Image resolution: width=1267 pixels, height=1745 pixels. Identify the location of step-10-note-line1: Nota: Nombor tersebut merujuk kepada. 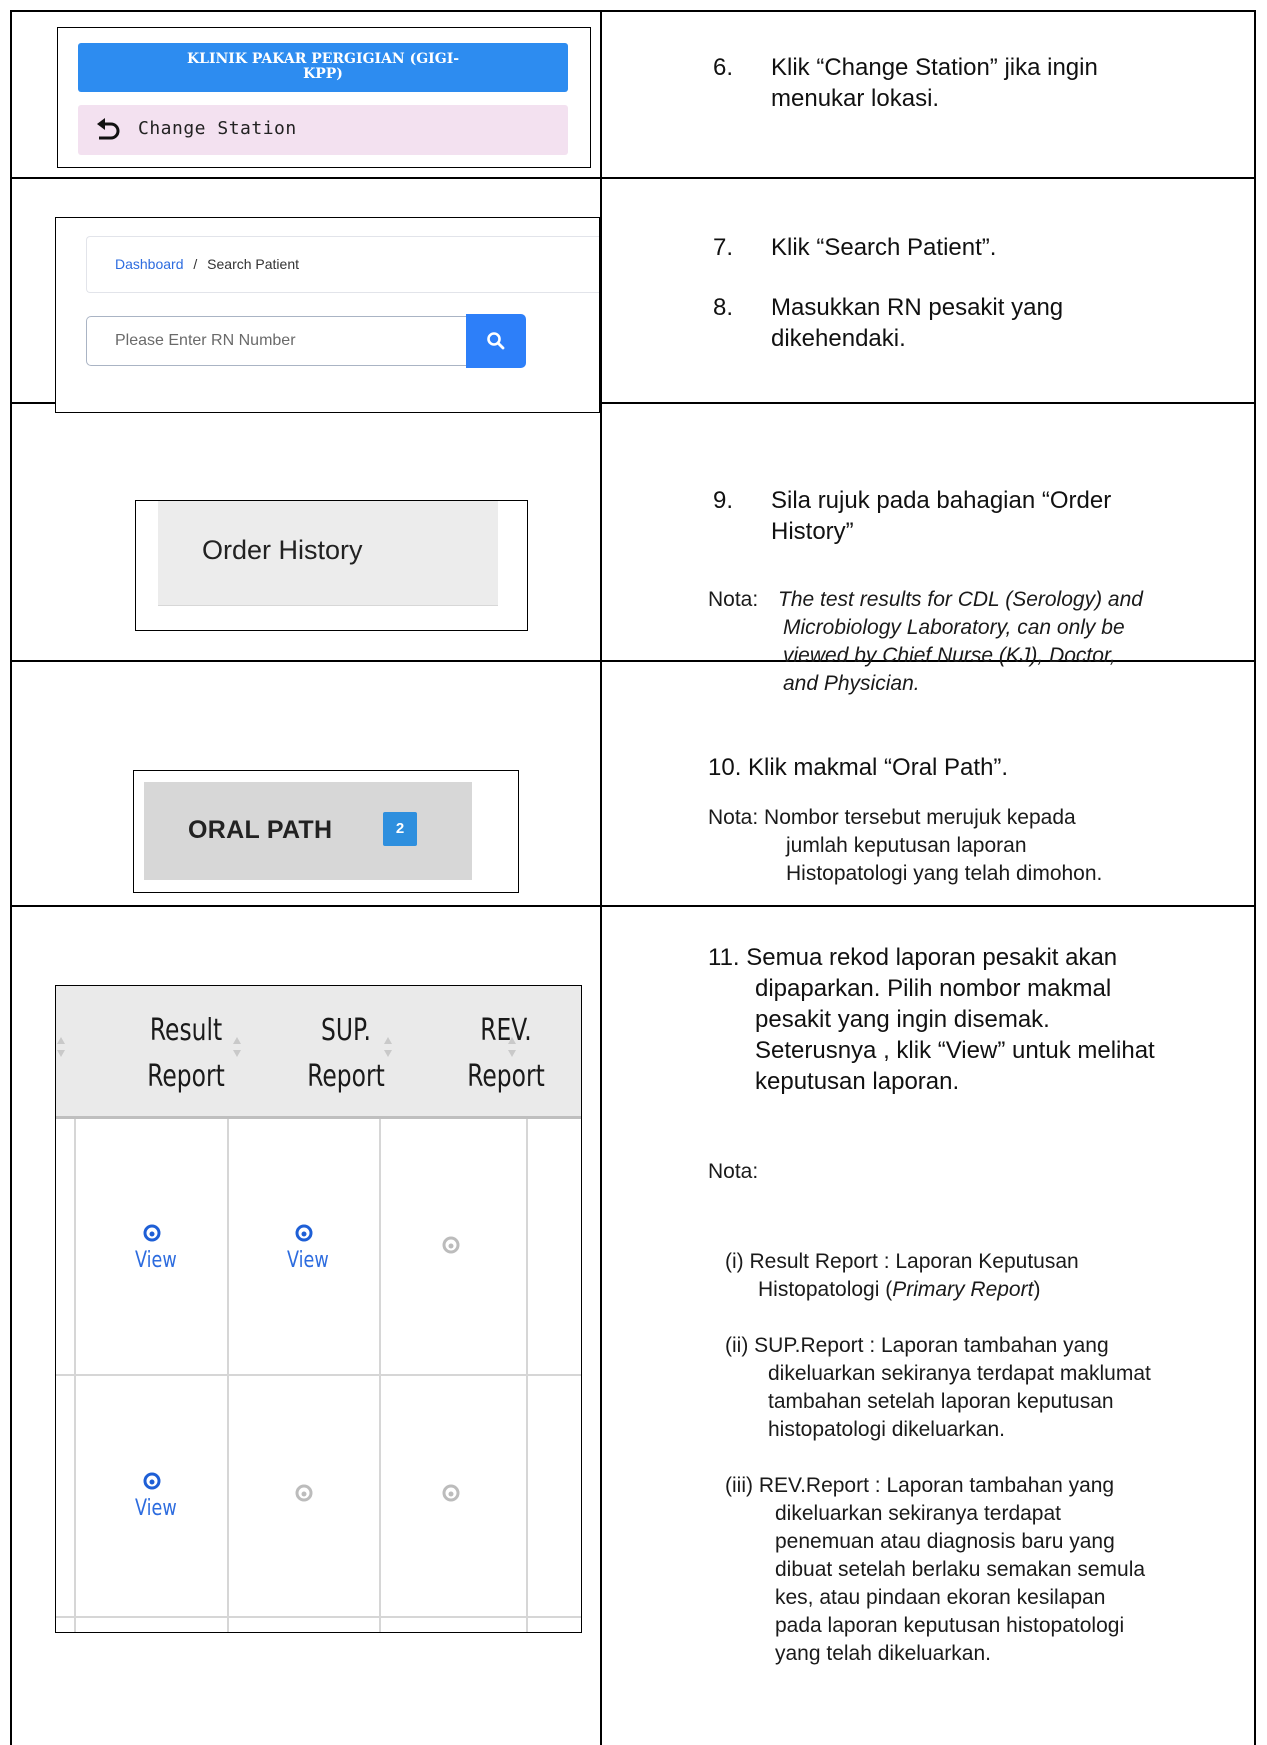
(892, 817).